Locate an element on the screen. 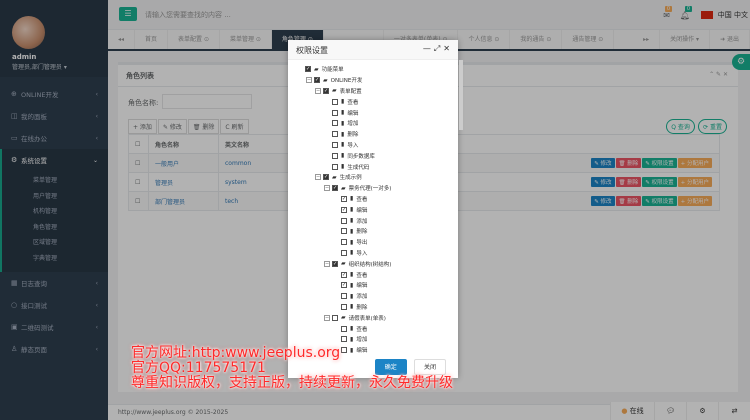  tree-node: ✓ ▰ 功能菜单 is located at coordinates (374, 69).